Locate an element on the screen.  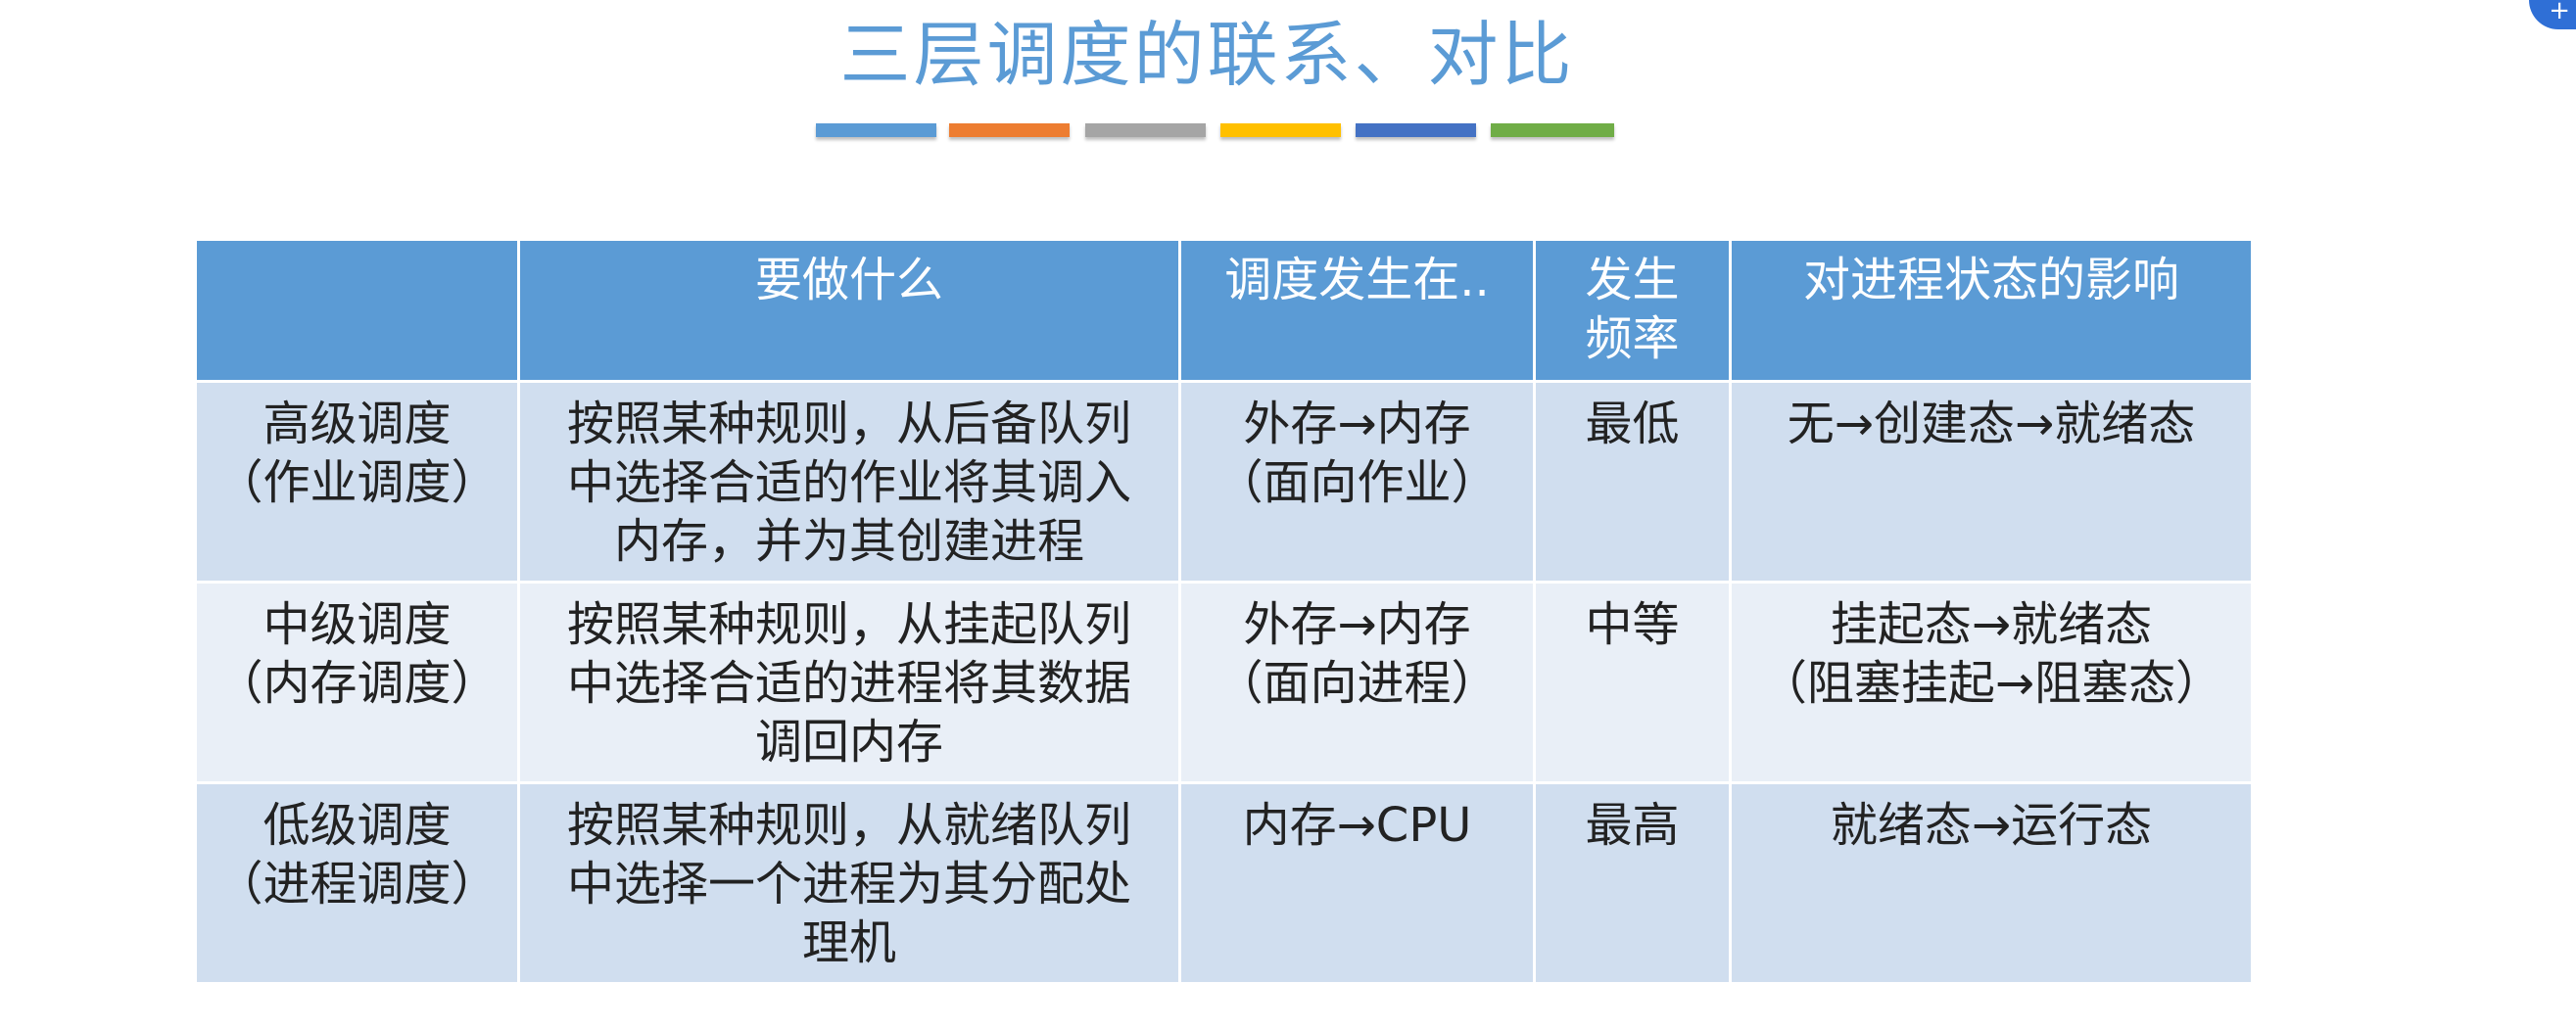
row-name: 中级调度 （内存调度） is located at coordinates (357, 683).